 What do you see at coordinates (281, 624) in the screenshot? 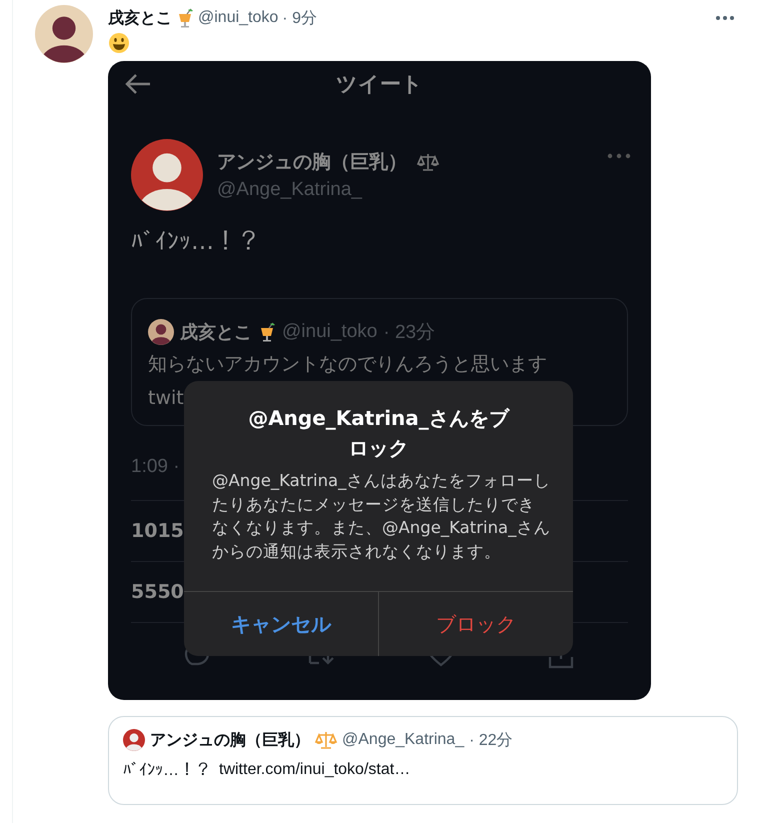
I see `cancel-button: キャンセル` at bounding box center [281, 624].